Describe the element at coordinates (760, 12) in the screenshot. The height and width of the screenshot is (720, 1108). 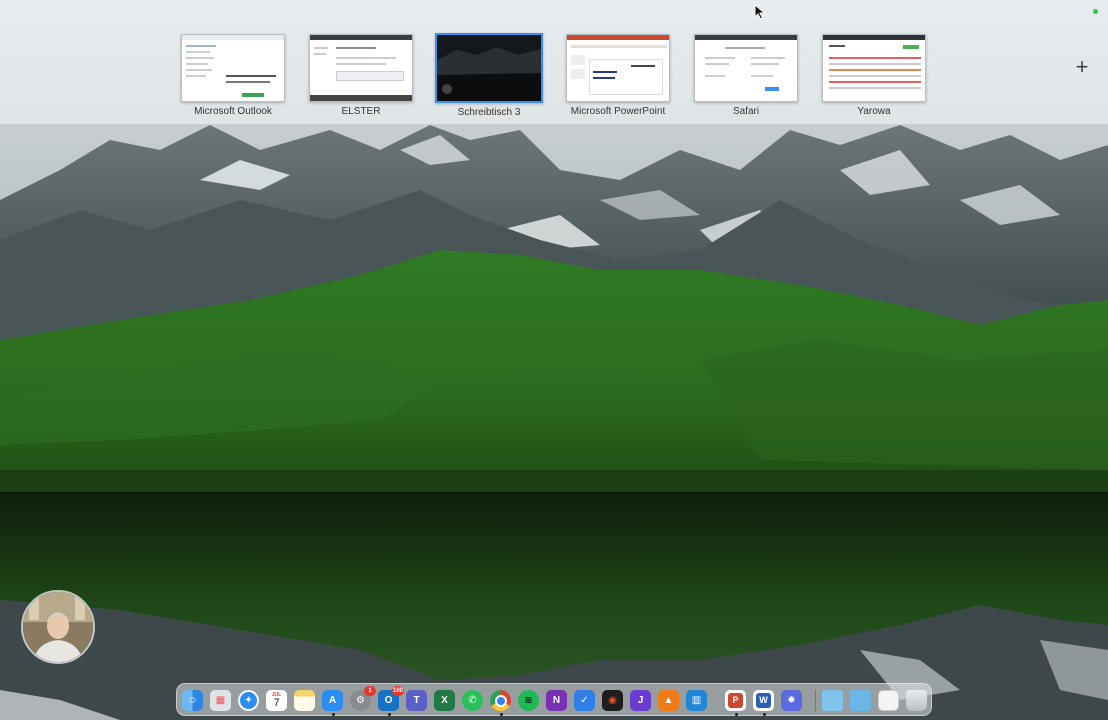
I see `mouse-cursor-icon` at that location.